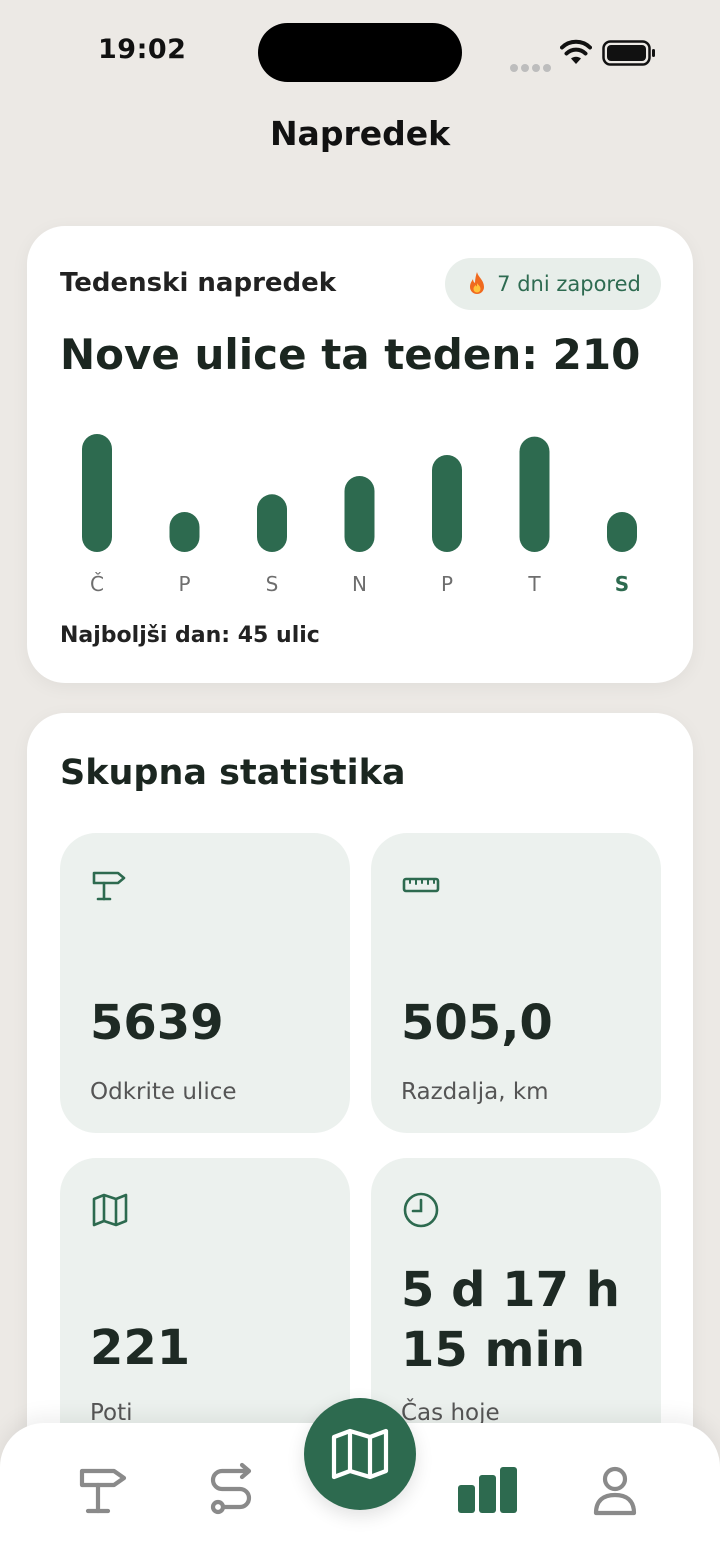 Image resolution: width=720 pixels, height=1564 pixels. I want to click on cellular-signal-icon, so click(532, 64).